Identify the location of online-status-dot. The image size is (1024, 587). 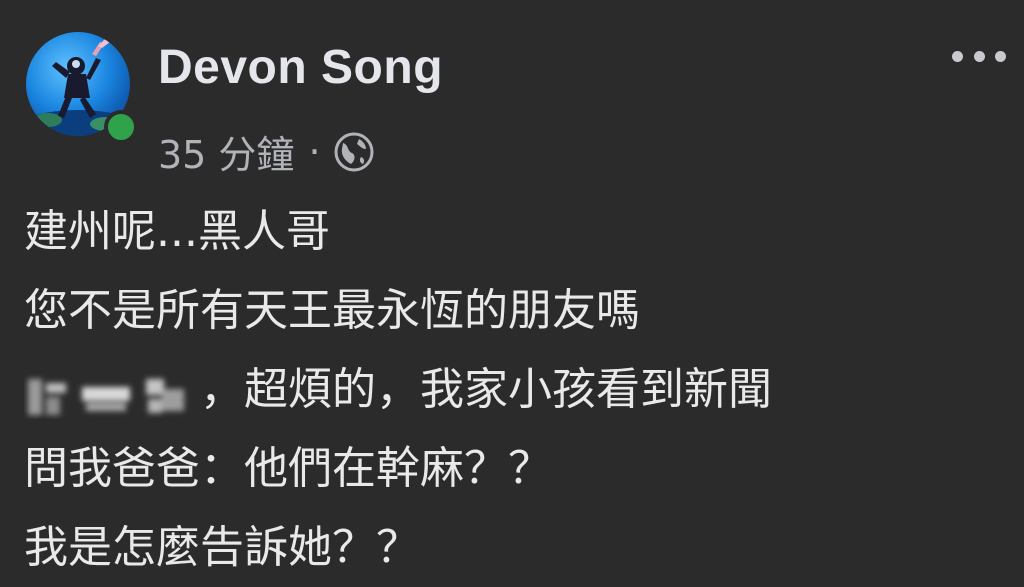
(121, 127).